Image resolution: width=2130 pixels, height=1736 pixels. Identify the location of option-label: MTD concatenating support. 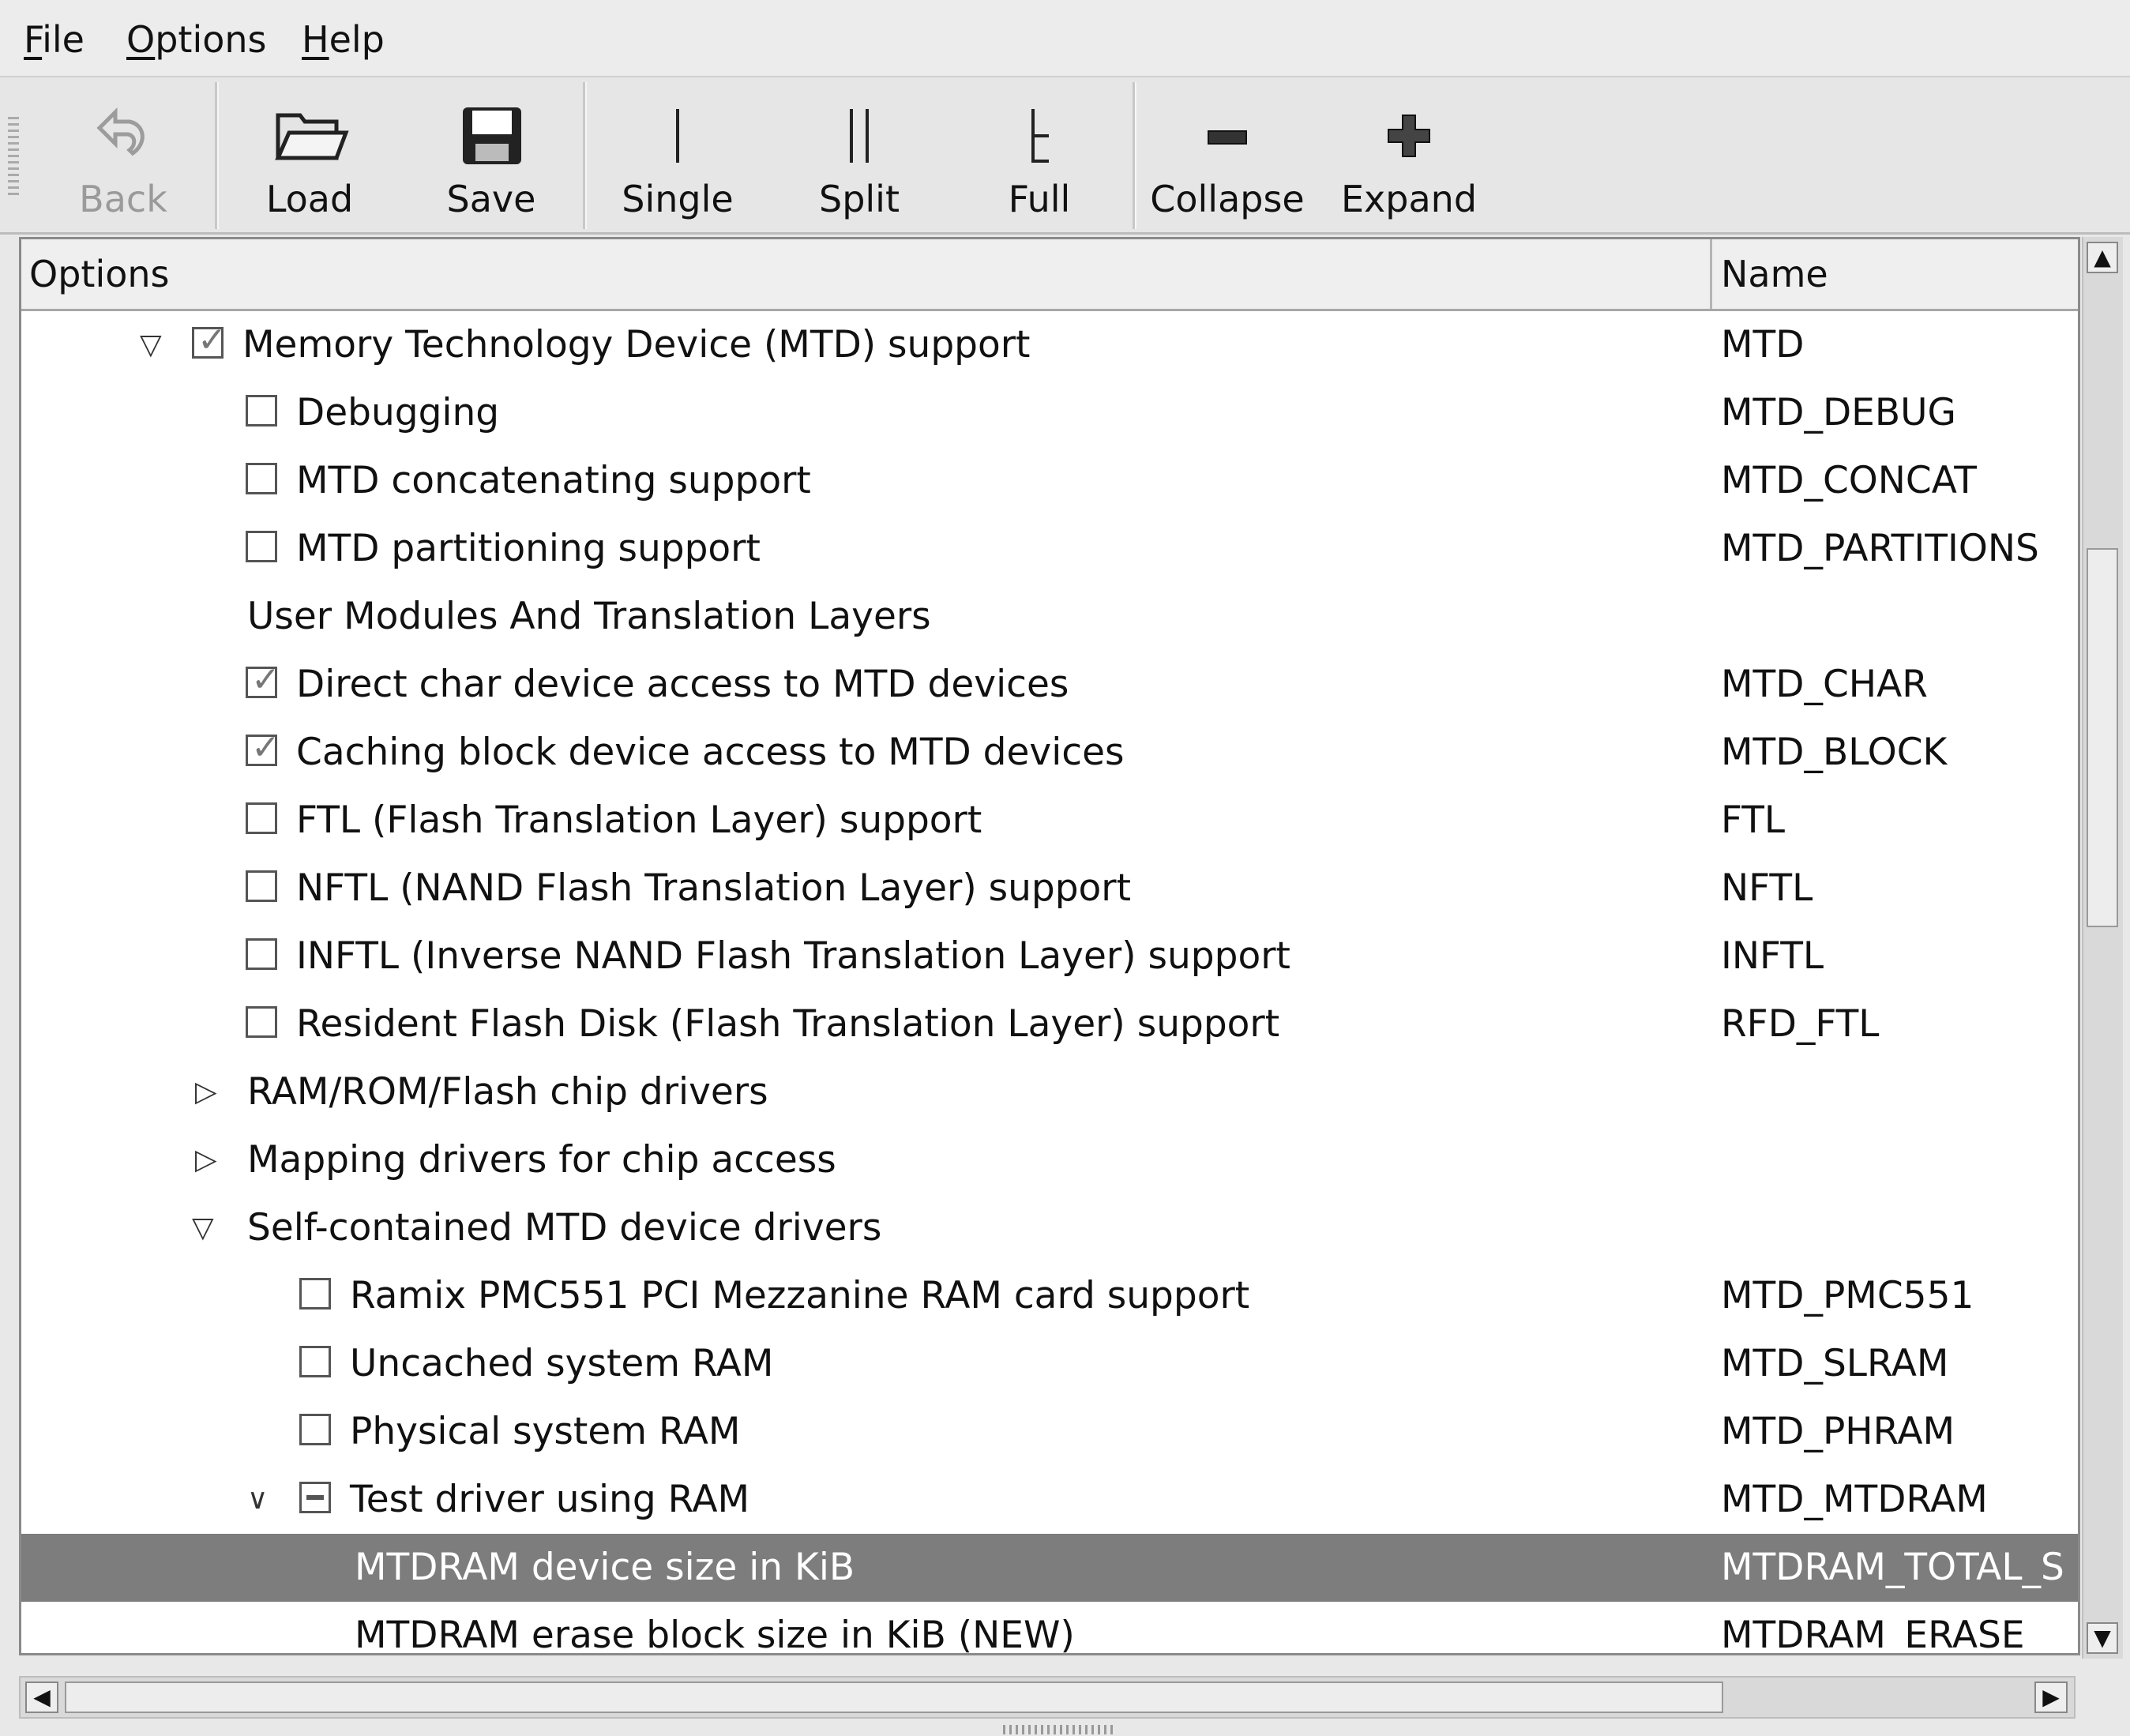
(553, 480).